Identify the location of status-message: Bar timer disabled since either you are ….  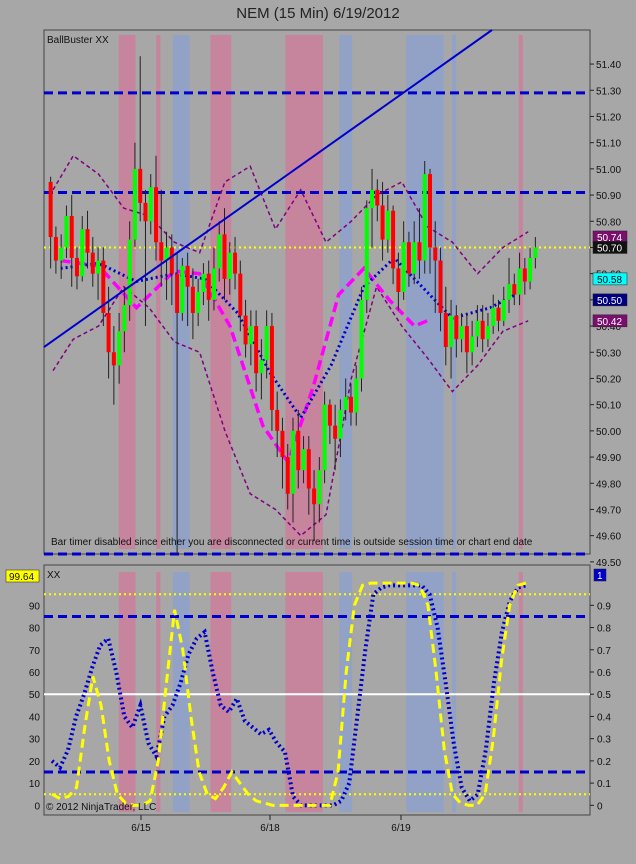
(292, 542).